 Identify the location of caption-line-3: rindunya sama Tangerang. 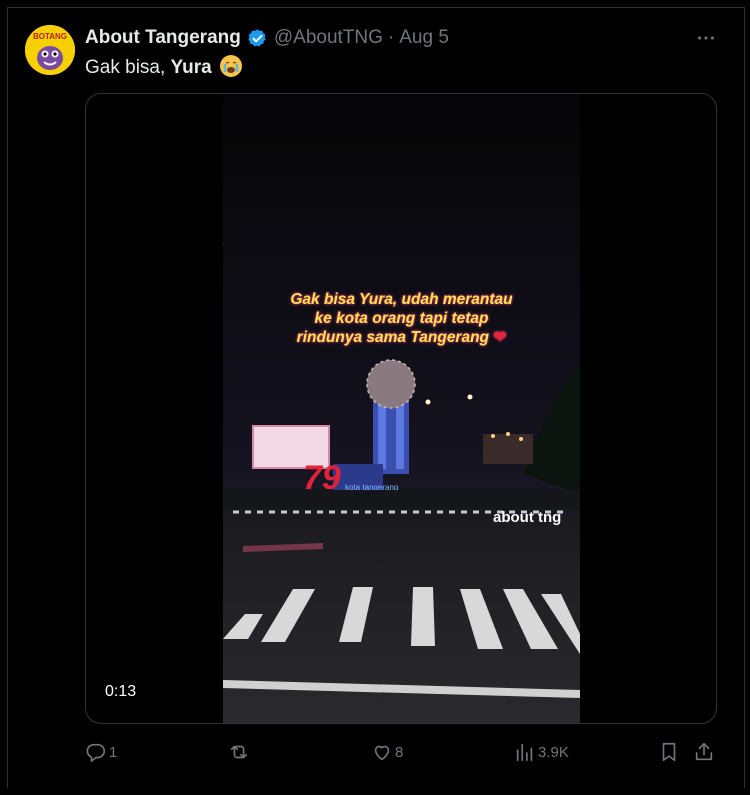
(393, 337).